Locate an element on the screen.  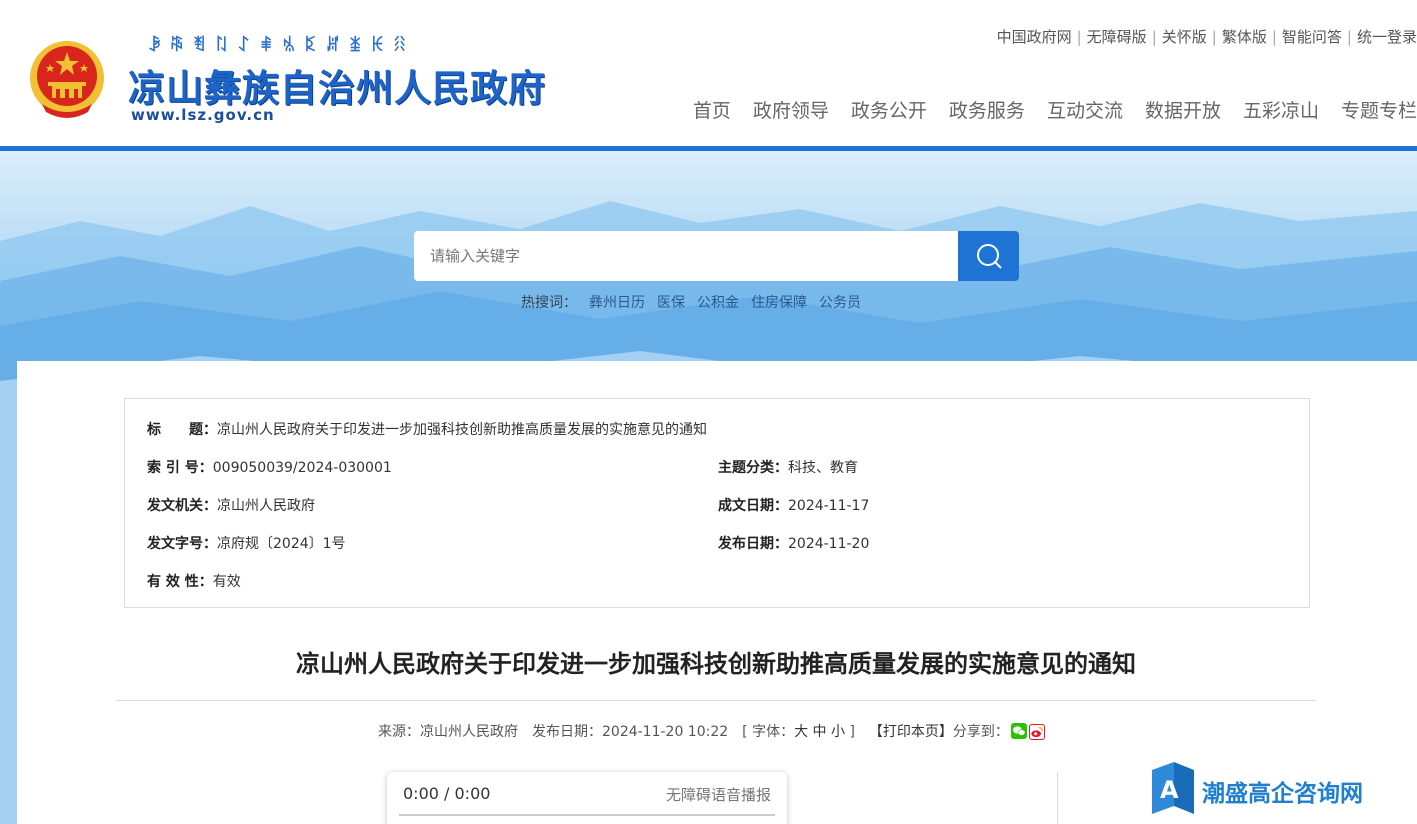
meta-value: 有效 is located at coordinates (226, 582).